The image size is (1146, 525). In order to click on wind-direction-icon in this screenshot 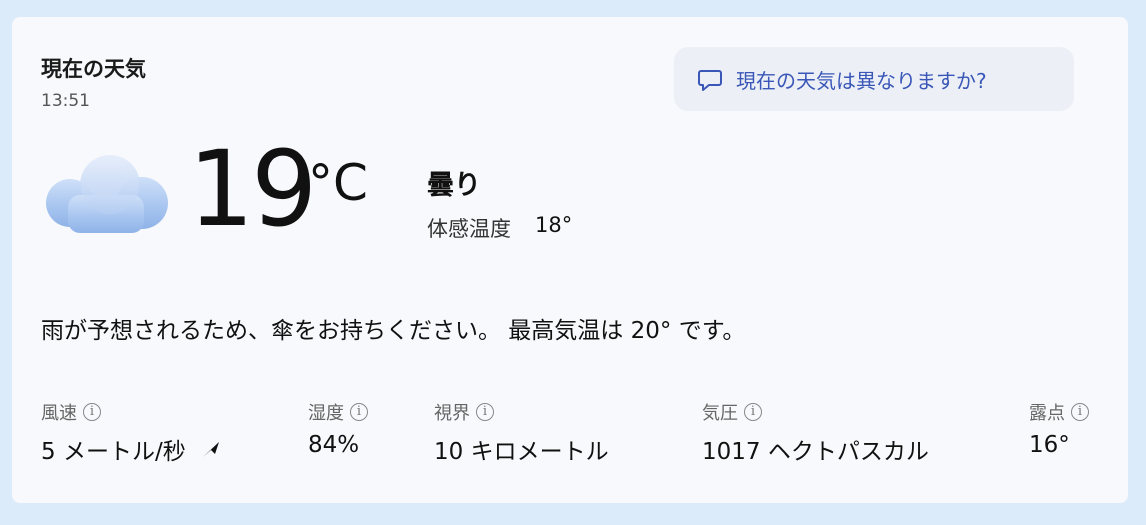, I will do `click(211, 449)`.